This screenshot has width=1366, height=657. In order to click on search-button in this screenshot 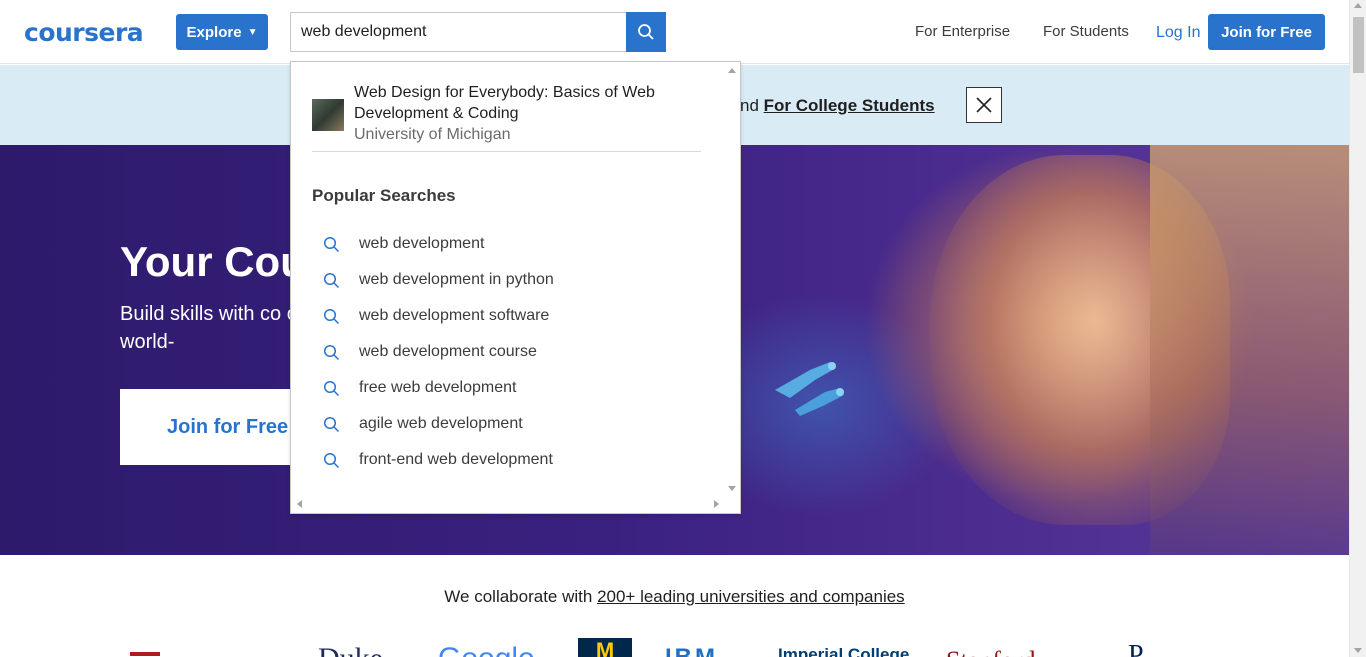, I will do `click(646, 32)`.